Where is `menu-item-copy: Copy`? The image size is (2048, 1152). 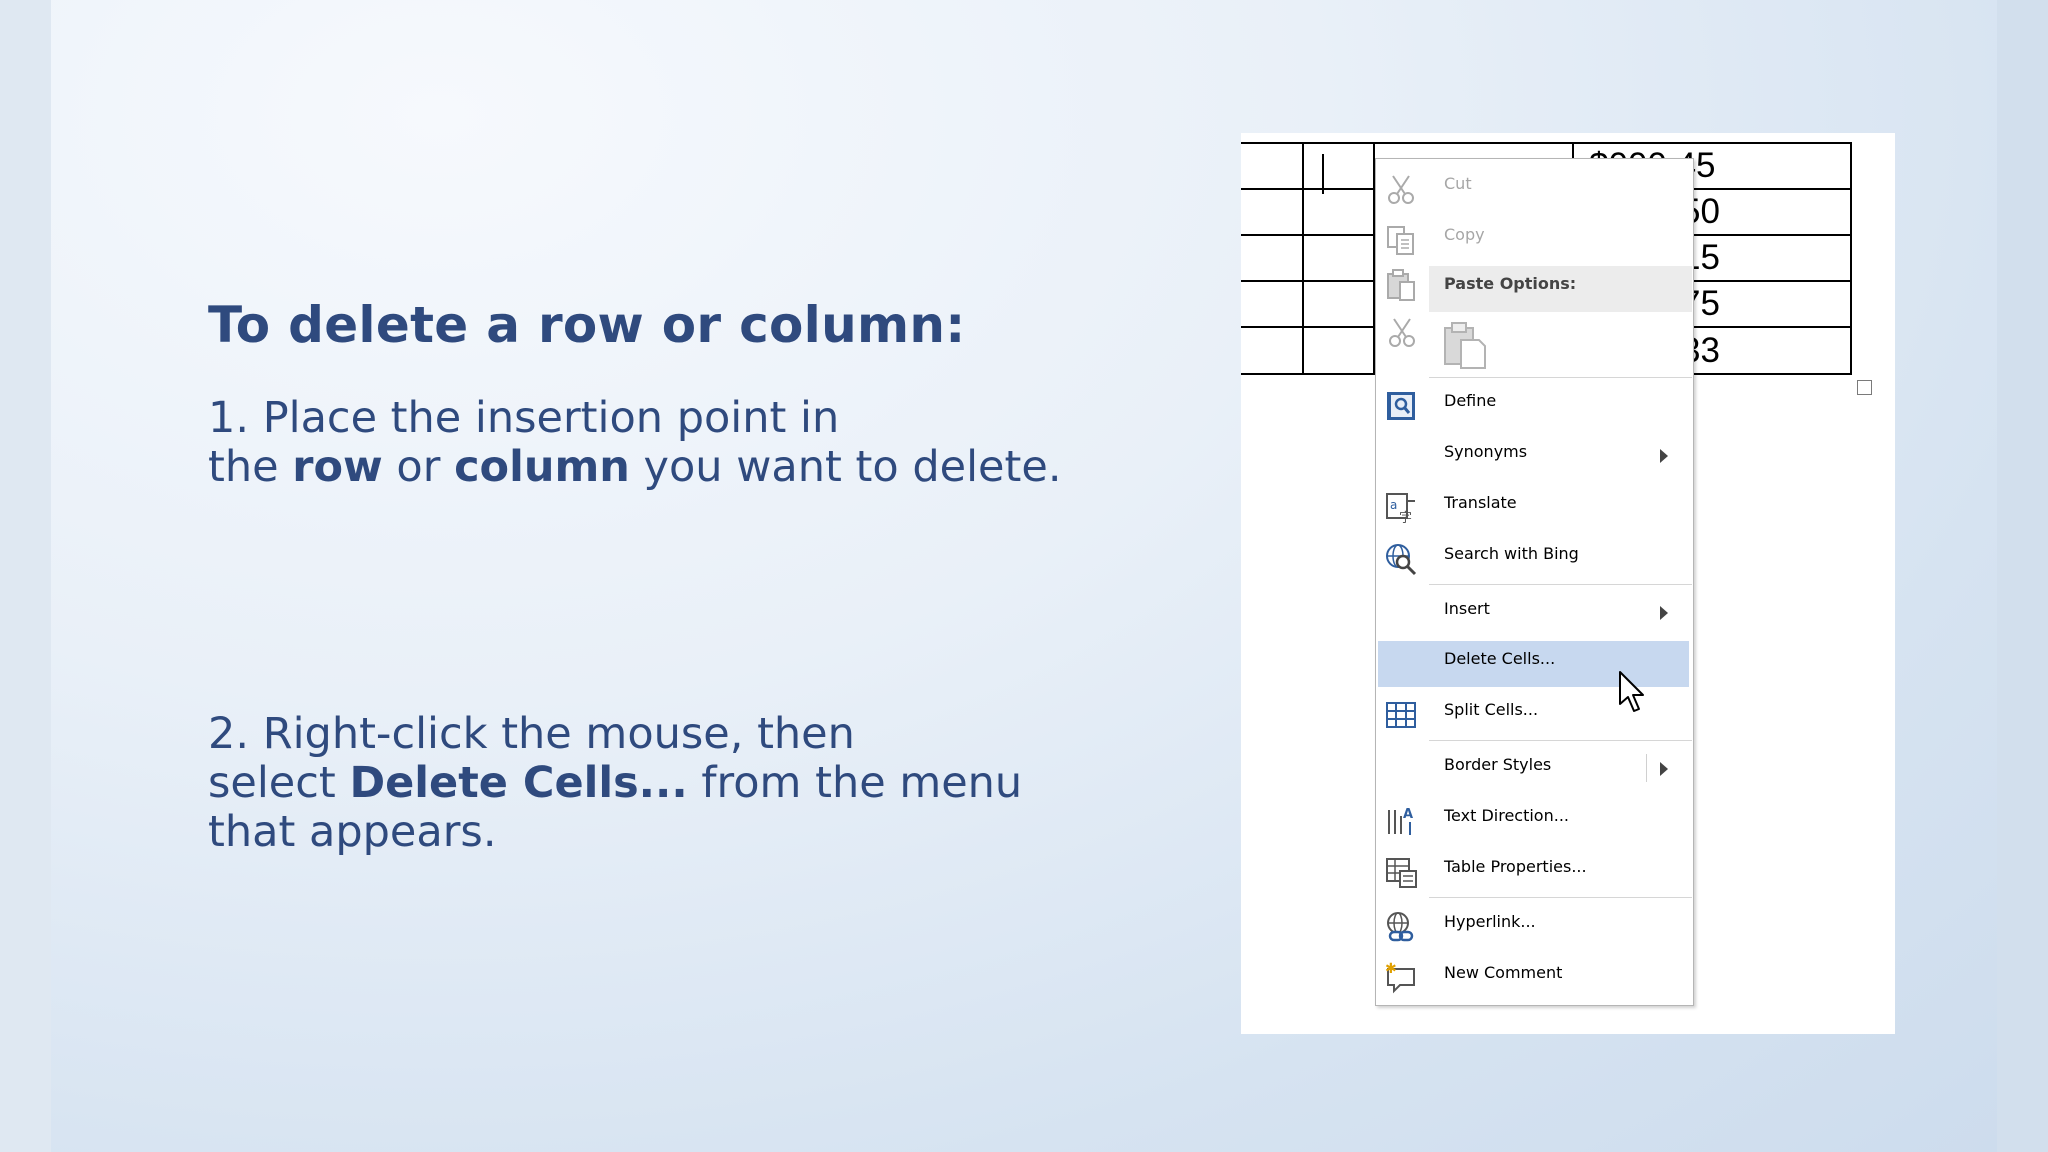
menu-item-copy: Copy is located at coordinates (1533, 240).